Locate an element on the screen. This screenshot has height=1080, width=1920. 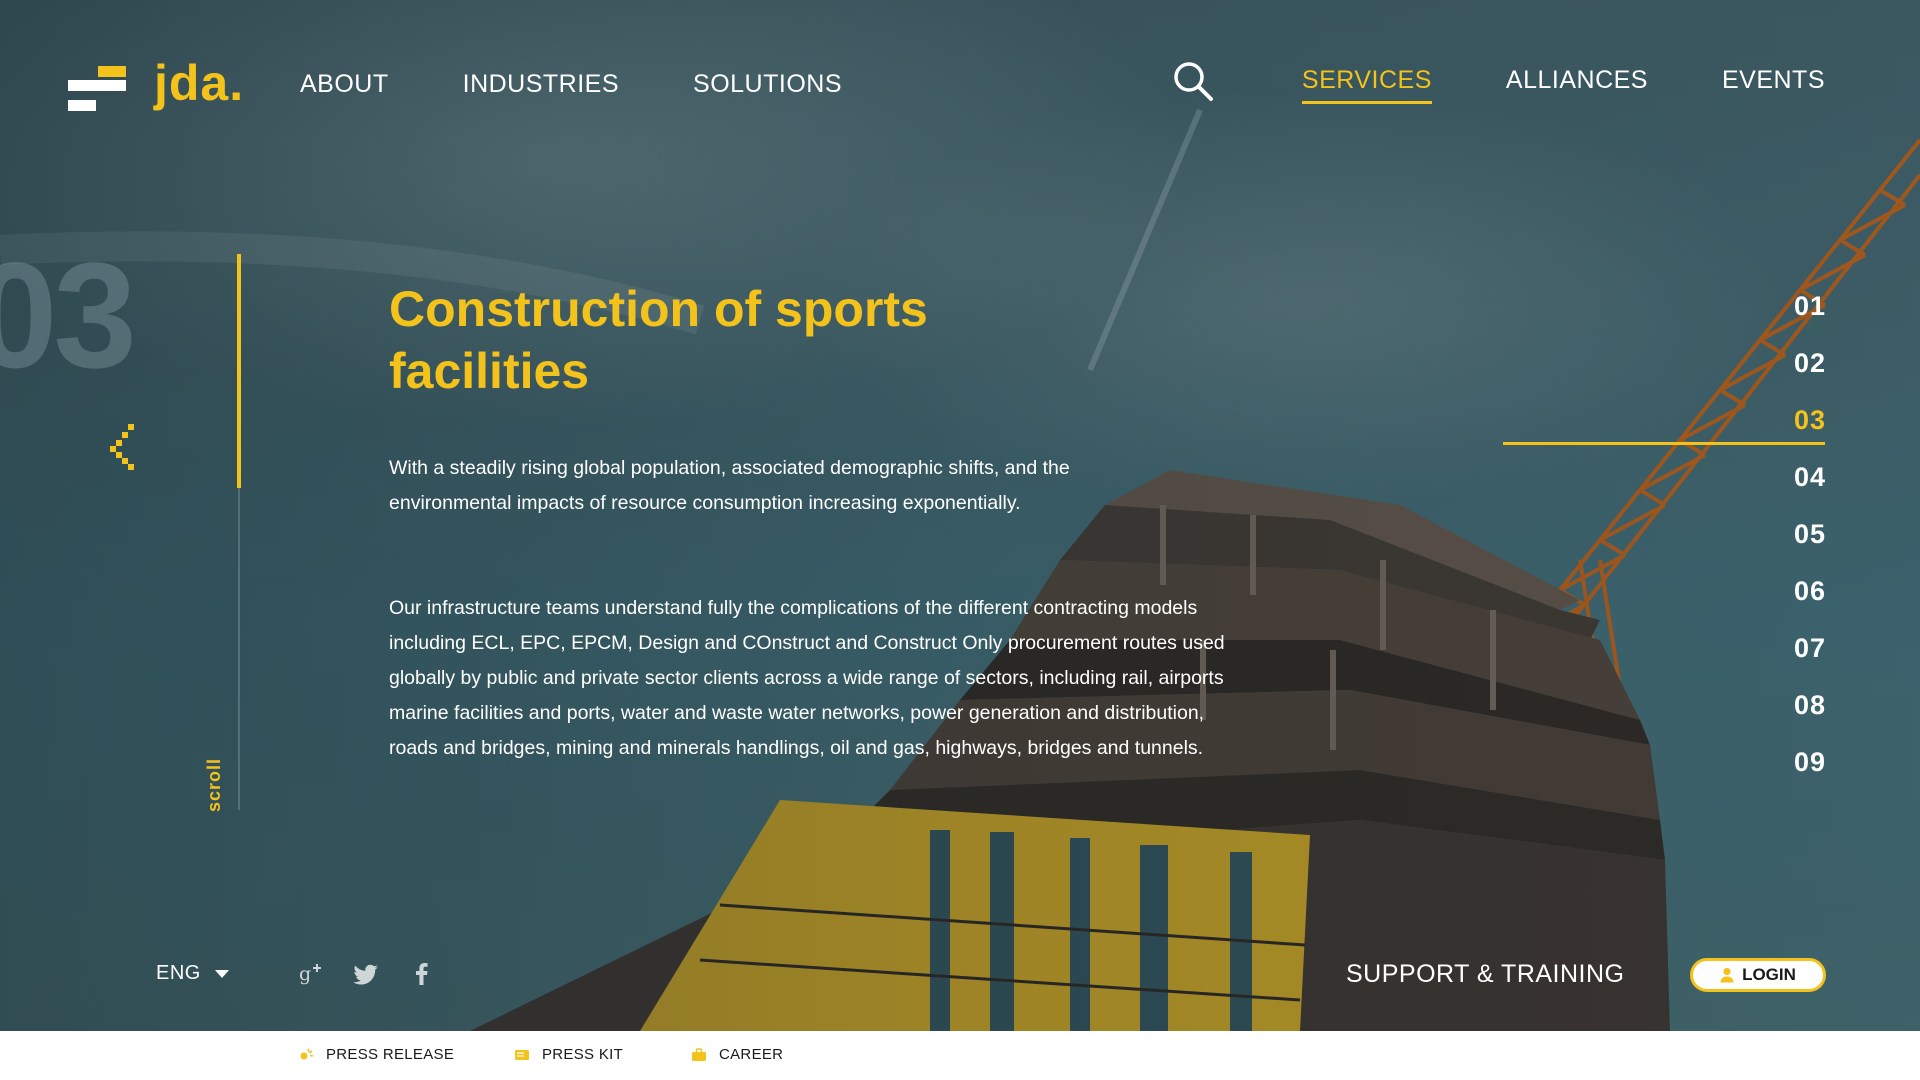
nav-industries: INDUSTRIES is located at coordinates (541, 84).